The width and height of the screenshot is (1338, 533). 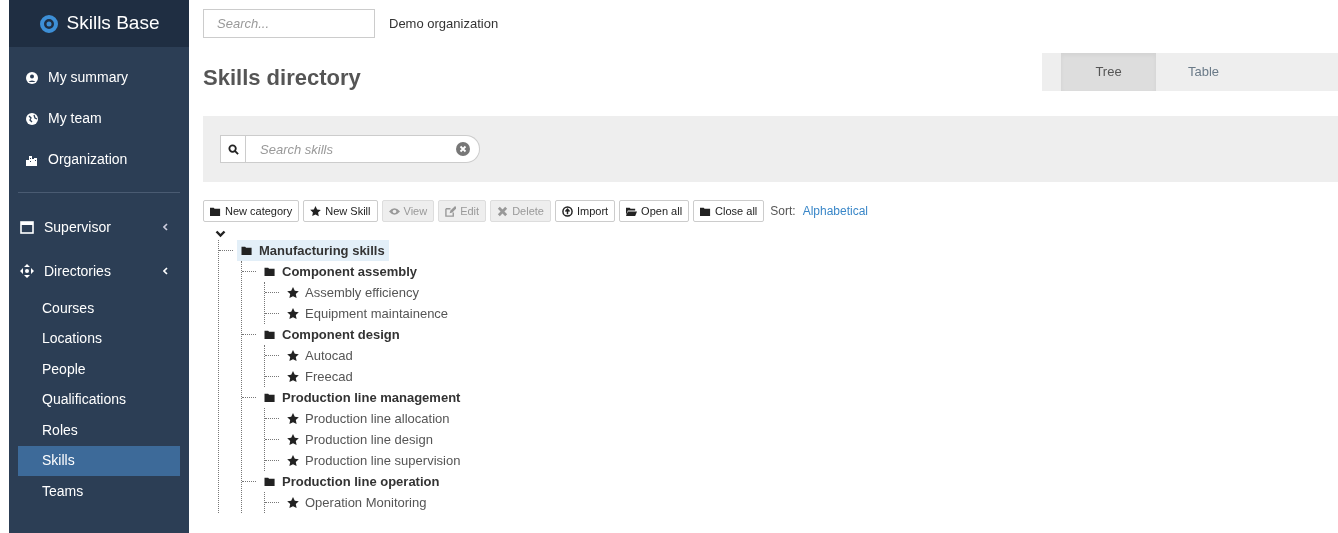 I want to click on folder-open-icon, so click(x=632, y=211).